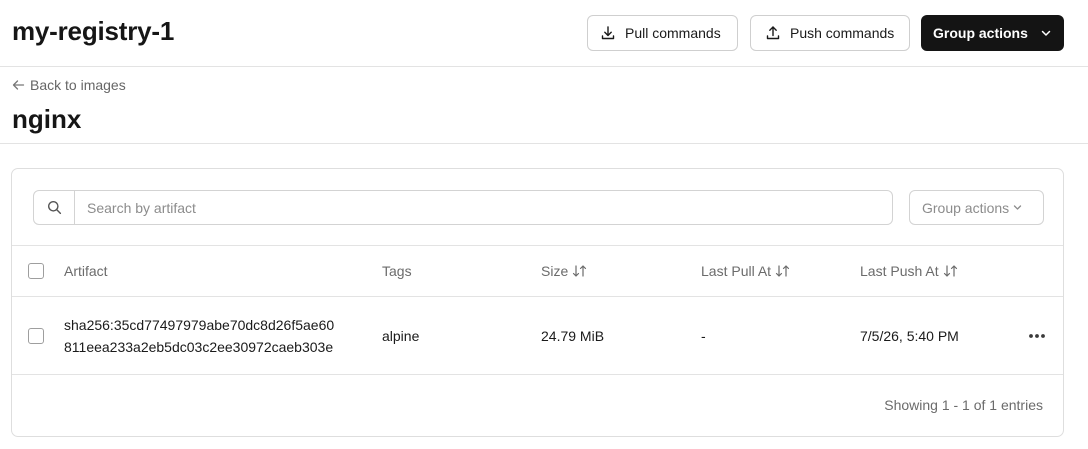 The width and height of the screenshot is (1088, 449). I want to click on header-divider, so click(544, 143).